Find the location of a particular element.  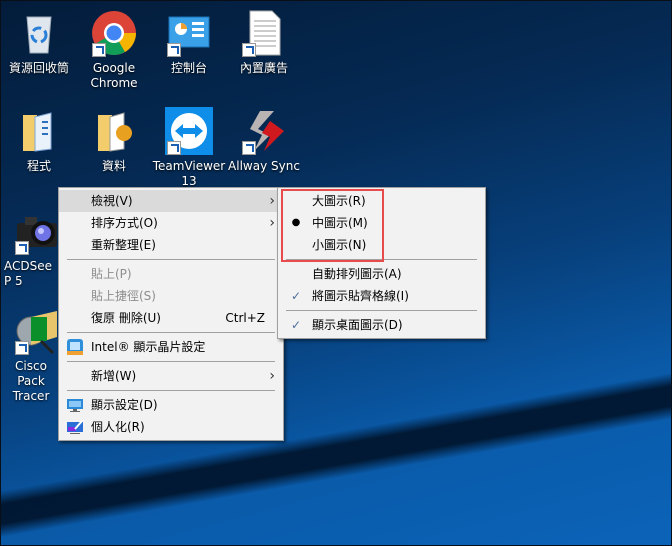

menu-item-align-to-grid: ✓ 將圖示貼齊格線(I) is located at coordinates (381, 296).